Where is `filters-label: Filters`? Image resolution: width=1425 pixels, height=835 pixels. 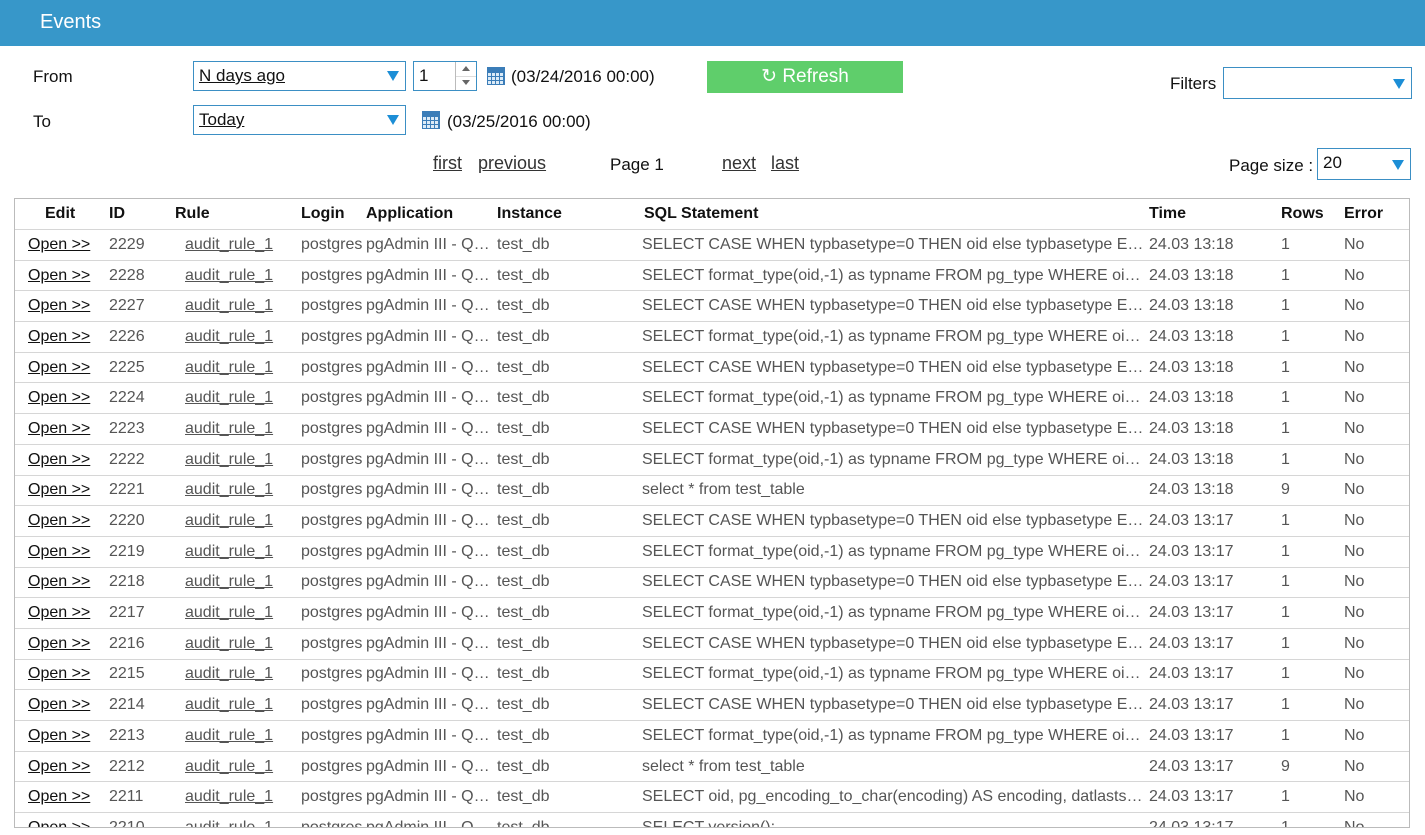 filters-label: Filters is located at coordinates (1193, 83).